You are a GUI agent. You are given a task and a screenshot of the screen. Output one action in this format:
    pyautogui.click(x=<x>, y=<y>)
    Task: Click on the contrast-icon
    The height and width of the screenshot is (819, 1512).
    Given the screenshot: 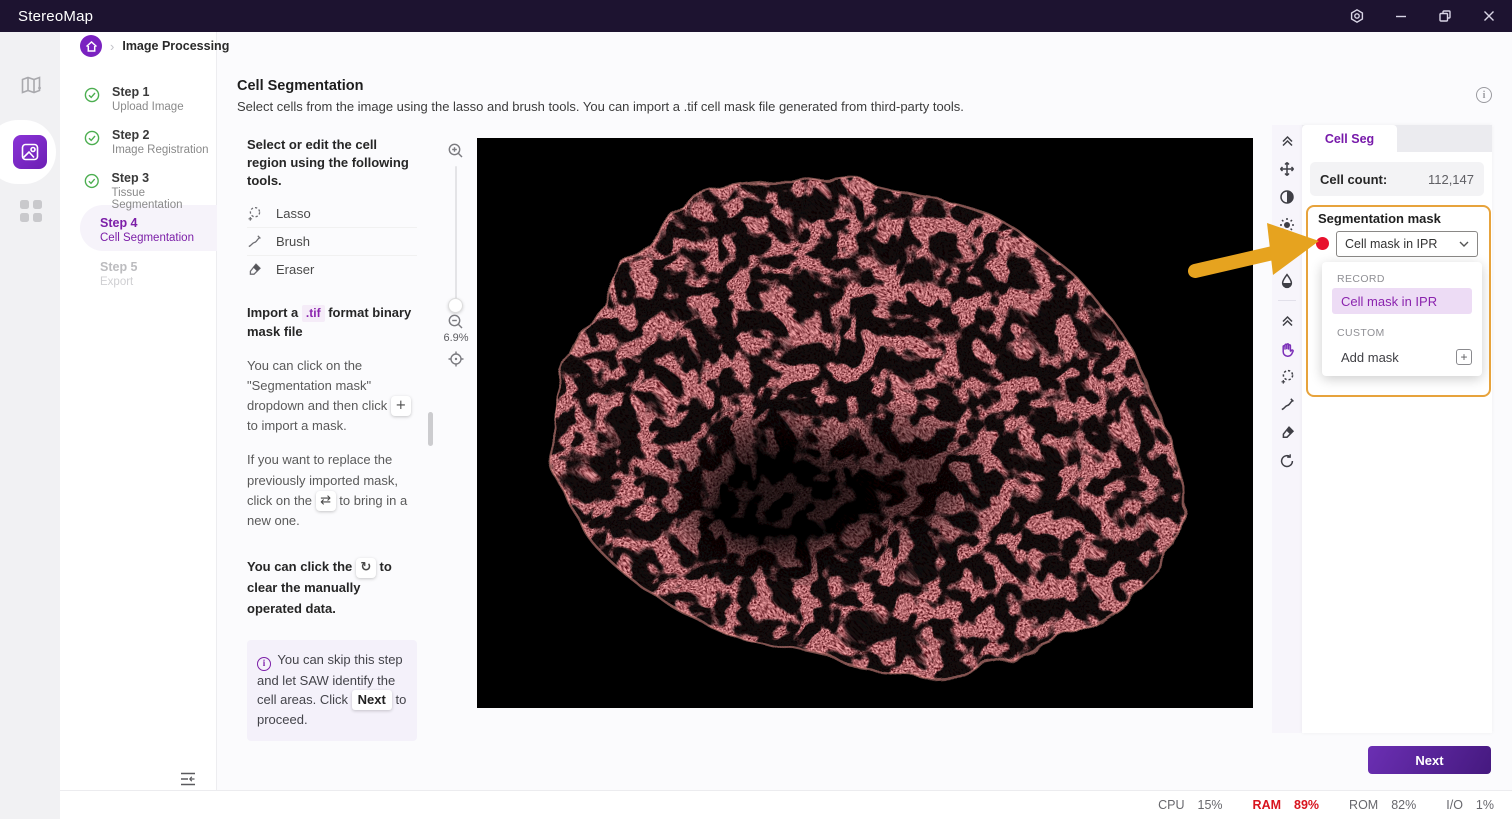 What is the action you would take?
    pyautogui.click(x=1287, y=196)
    